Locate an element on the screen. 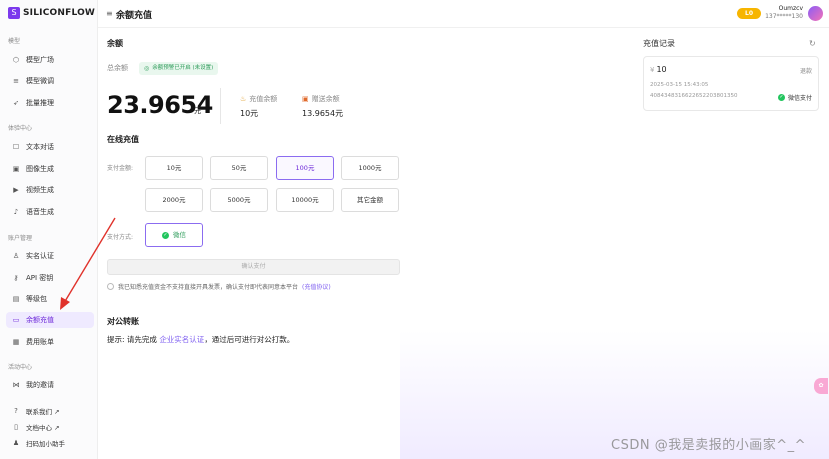 This screenshot has width=829, height=459. record-method: ✓ 微信支付 is located at coordinates (794, 97).